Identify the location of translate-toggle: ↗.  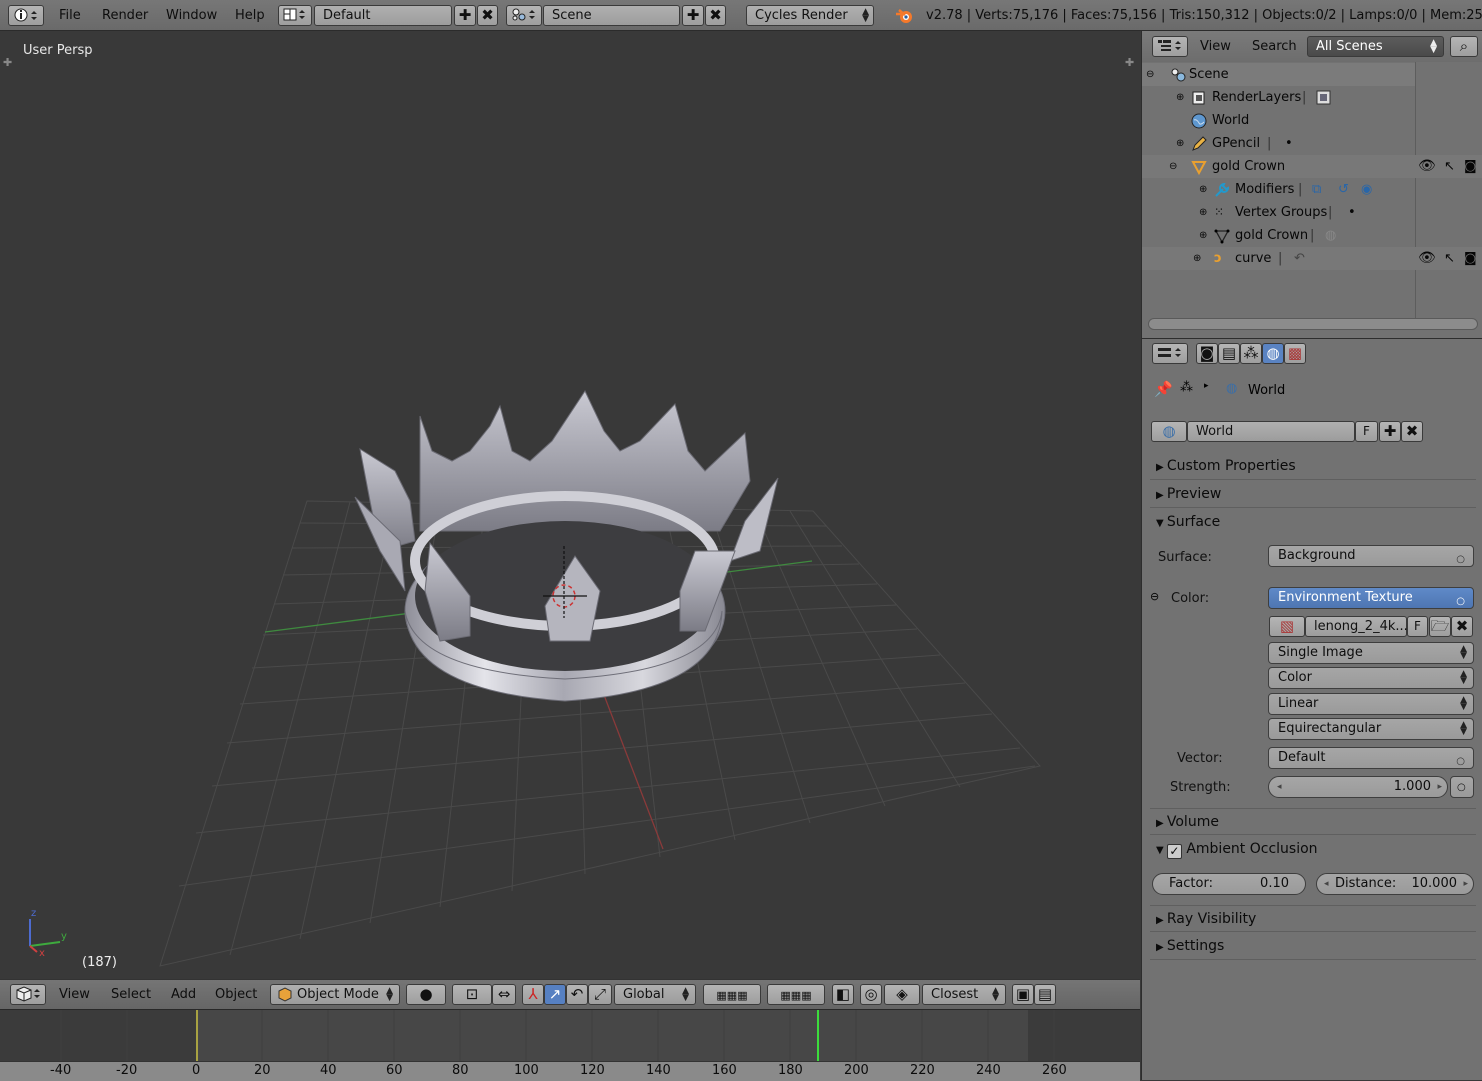
(555, 994).